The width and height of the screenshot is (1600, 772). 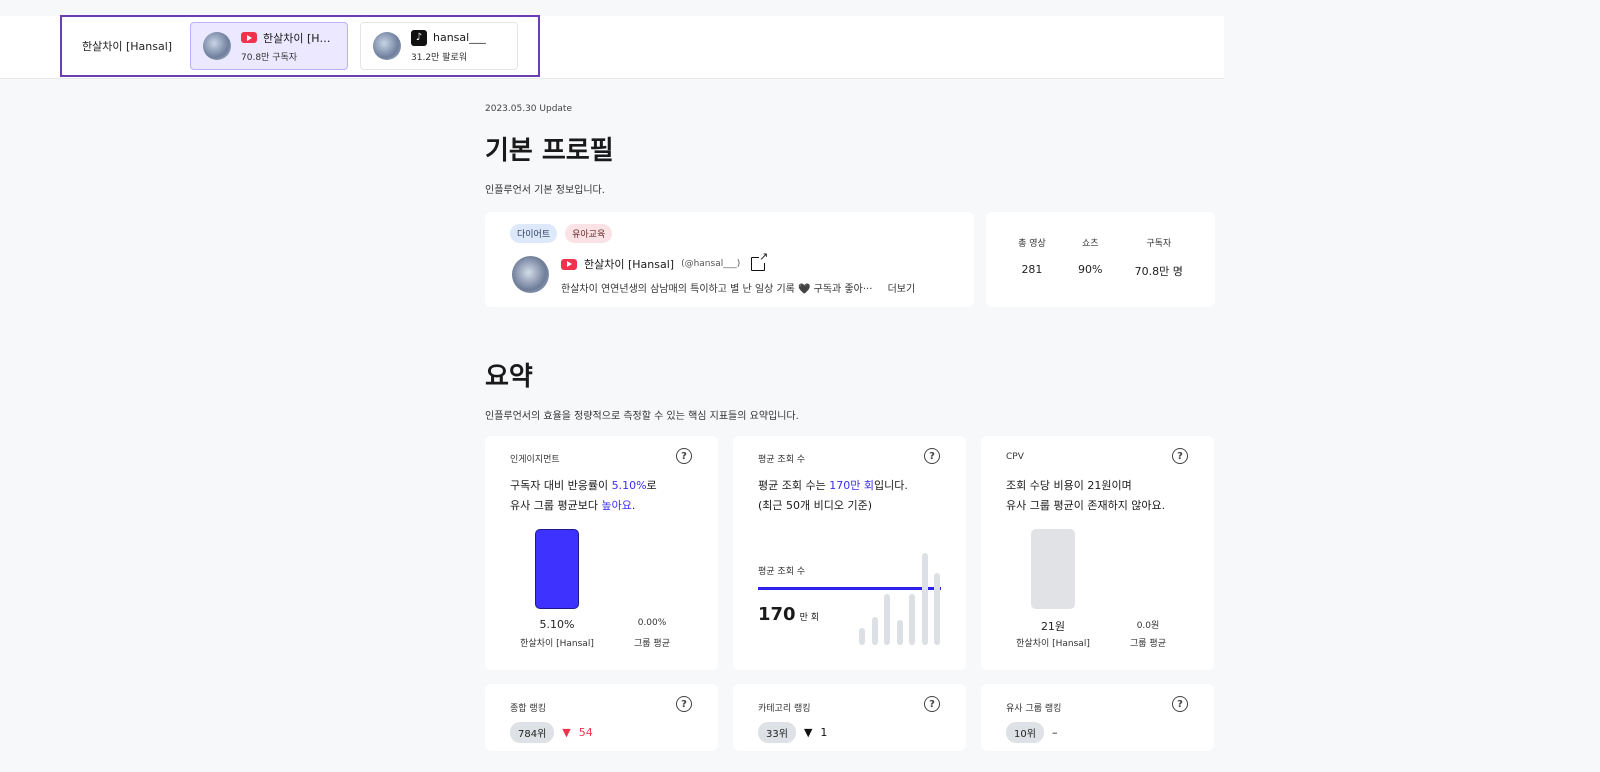 What do you see at coordinates (1148, 626) in the screenshot?
I see `group-value: 0.0원` at bounding box center [1148, 626].